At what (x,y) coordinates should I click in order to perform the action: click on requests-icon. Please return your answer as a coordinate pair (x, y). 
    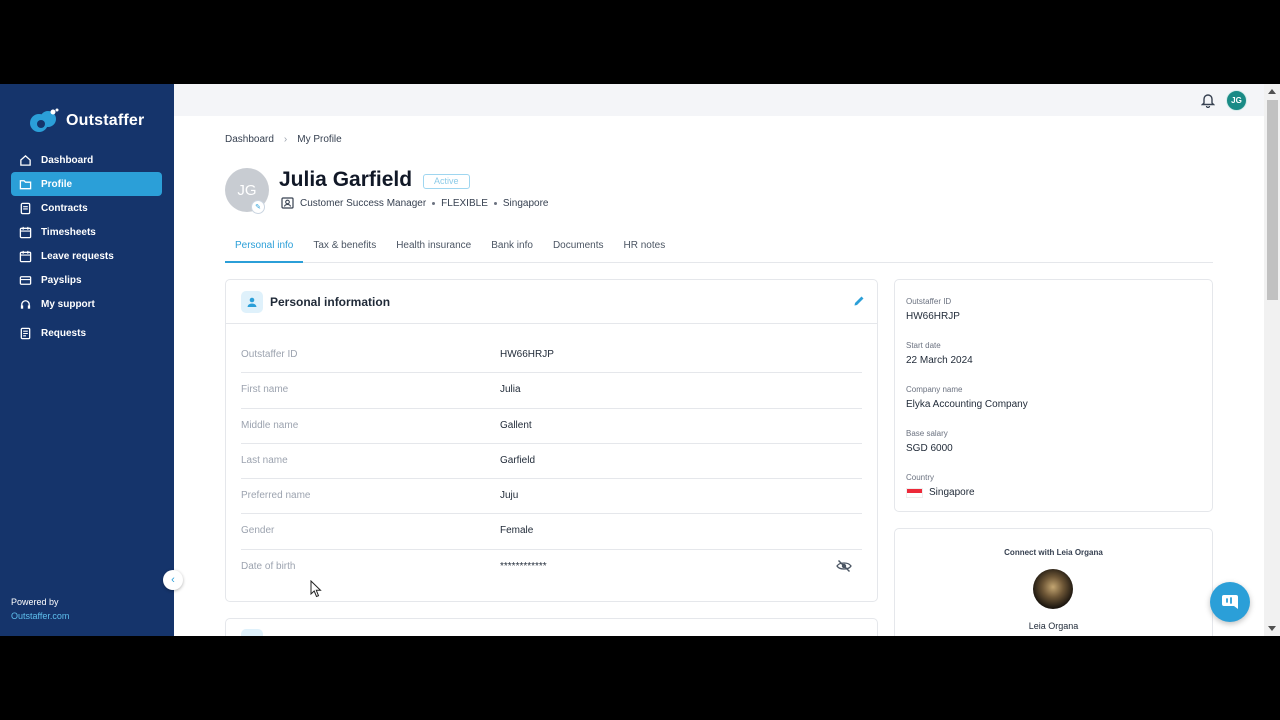
    Looking at the image, I should click on (25, 333).